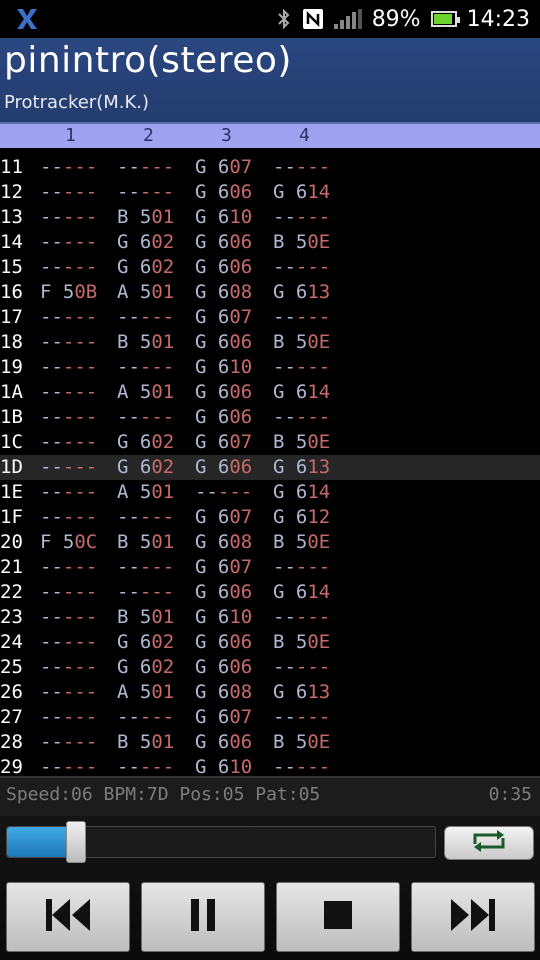 This screenshot has width=540, height=960. Describe the element at coordinates (270, 717) in the screenshot. I see `pattern-row: 27 ----- ----- G 607 -----` at that location.